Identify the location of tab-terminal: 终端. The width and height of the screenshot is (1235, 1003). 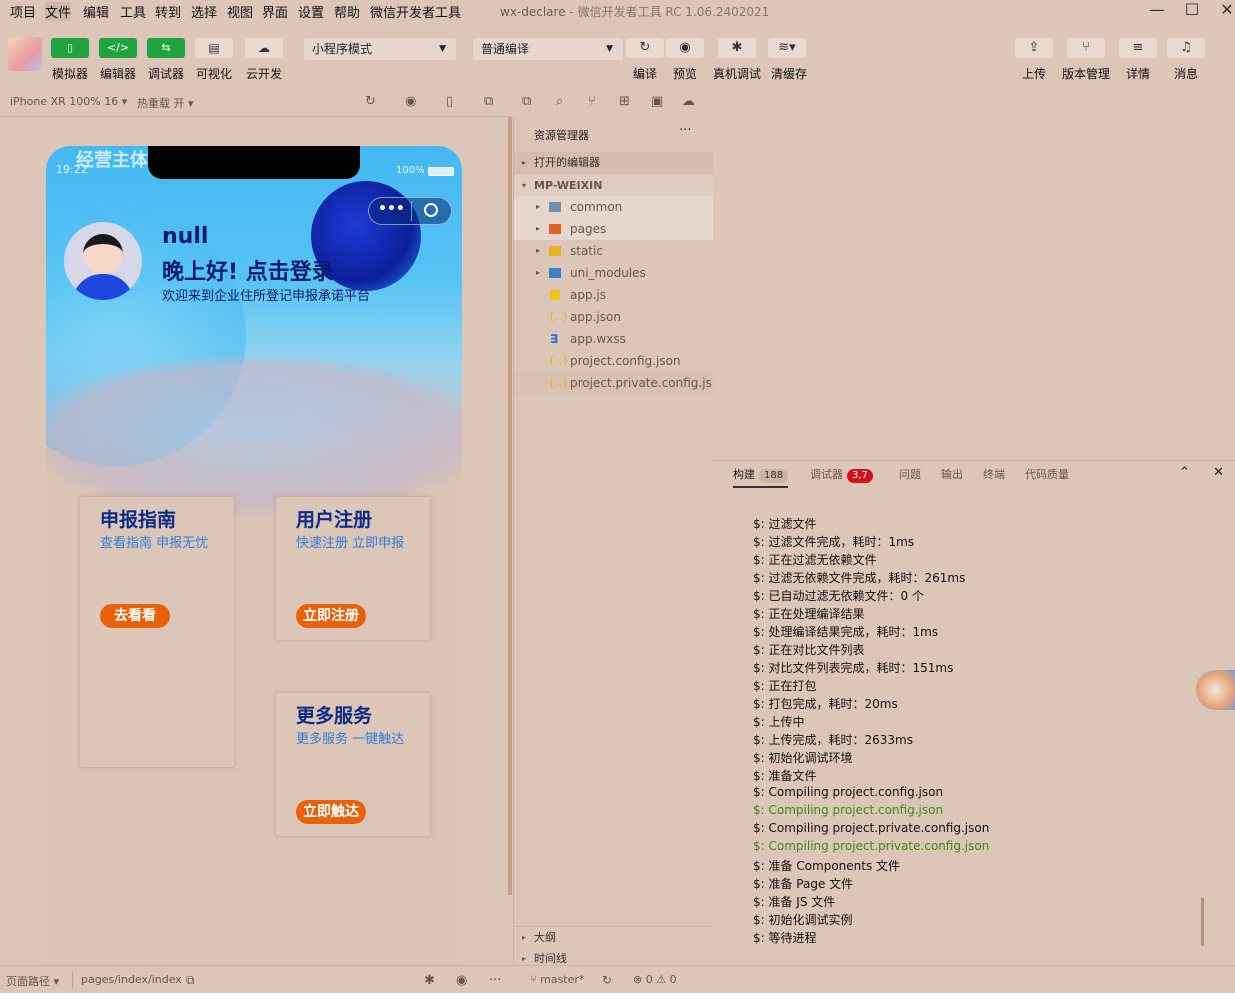
(994, 474).